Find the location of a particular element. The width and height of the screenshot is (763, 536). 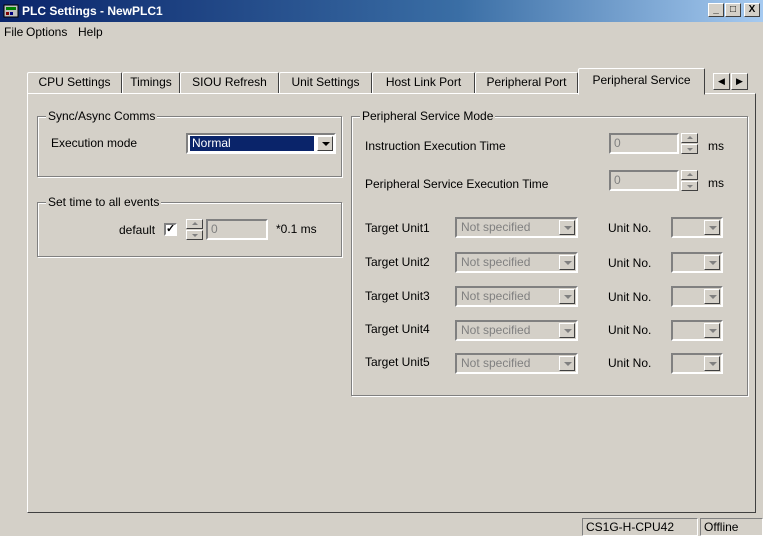

status-mode: Offline is located at coordinates (731, 527).